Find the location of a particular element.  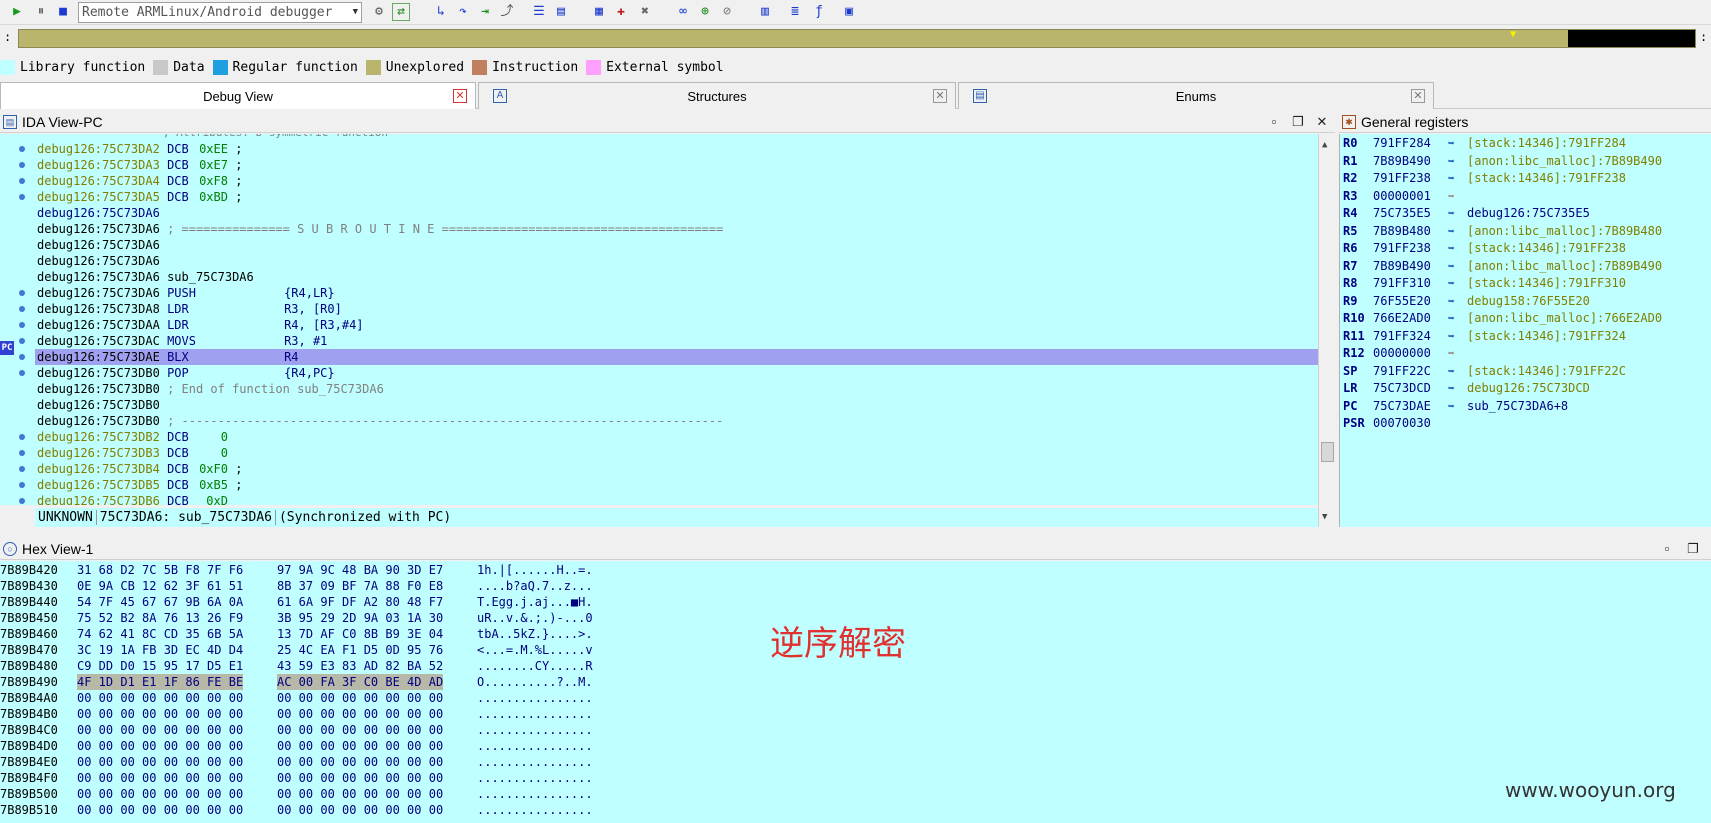

hex-bytes-high: 13 7D AF C0 8B B9 3E 04 is located at coordinates (360, 634).